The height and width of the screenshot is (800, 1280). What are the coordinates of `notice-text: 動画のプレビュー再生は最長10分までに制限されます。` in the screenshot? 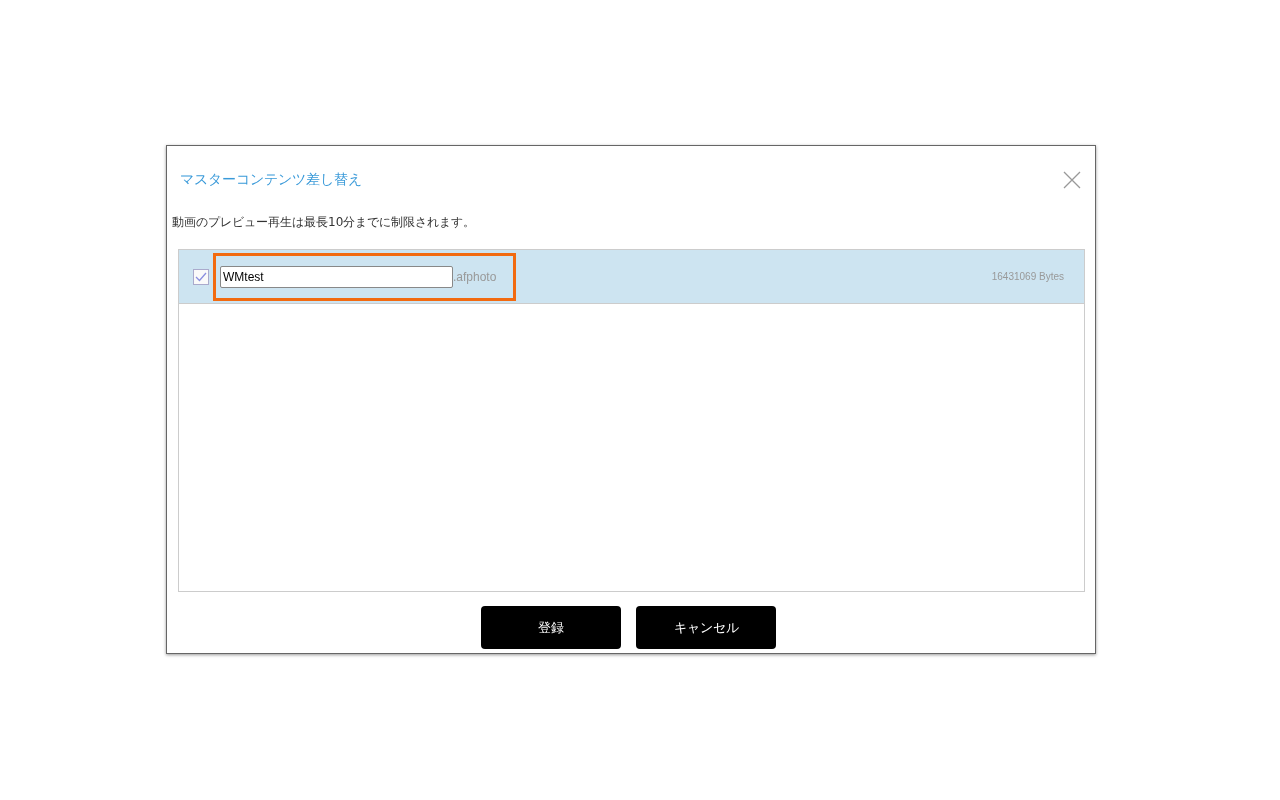 It's located at (324, 222).